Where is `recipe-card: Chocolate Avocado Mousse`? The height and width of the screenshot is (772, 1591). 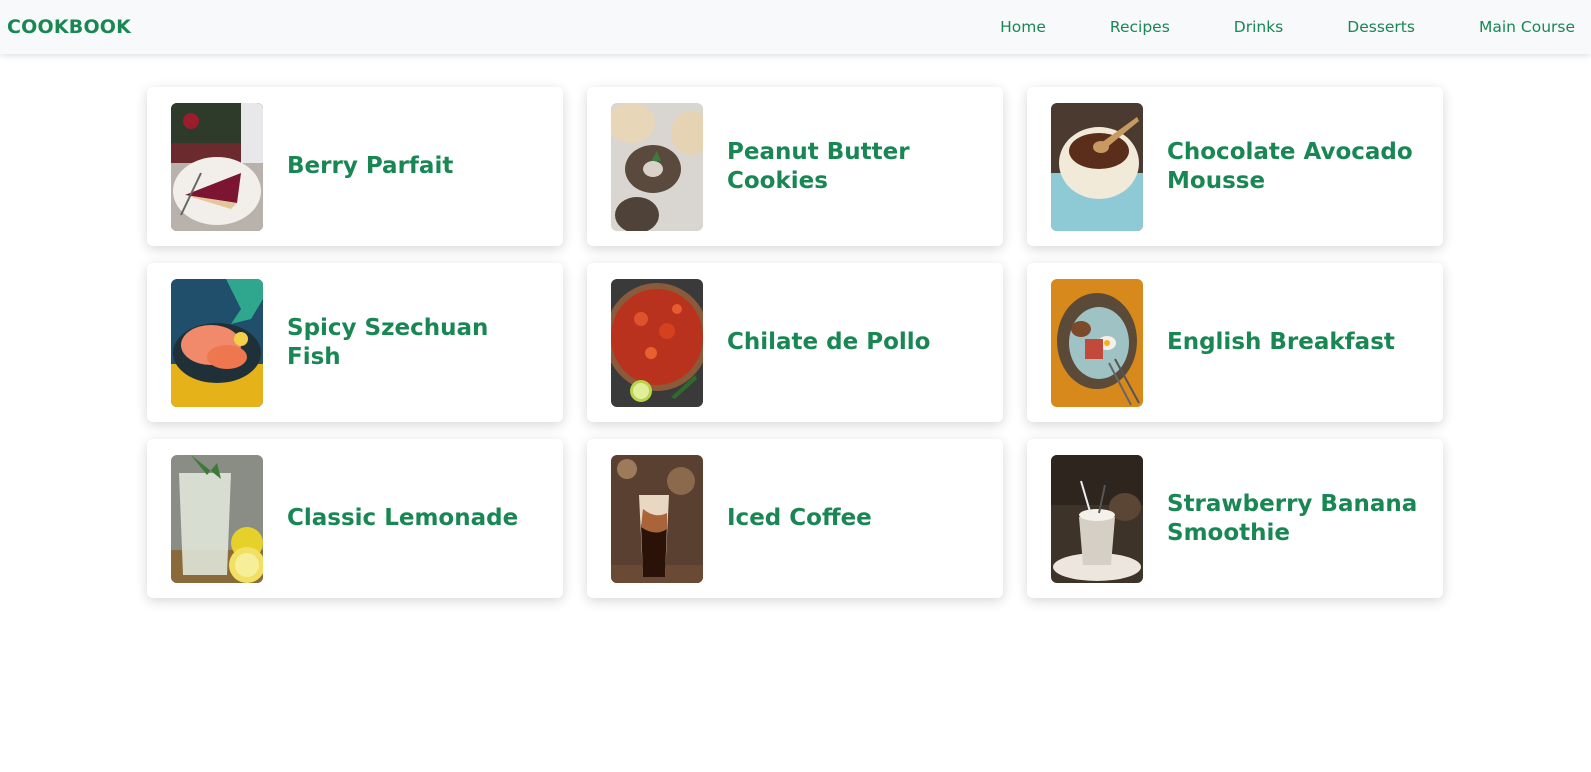 recipe-card: Chocolate Avocado Mousse is located at coordinates (1235, 166).